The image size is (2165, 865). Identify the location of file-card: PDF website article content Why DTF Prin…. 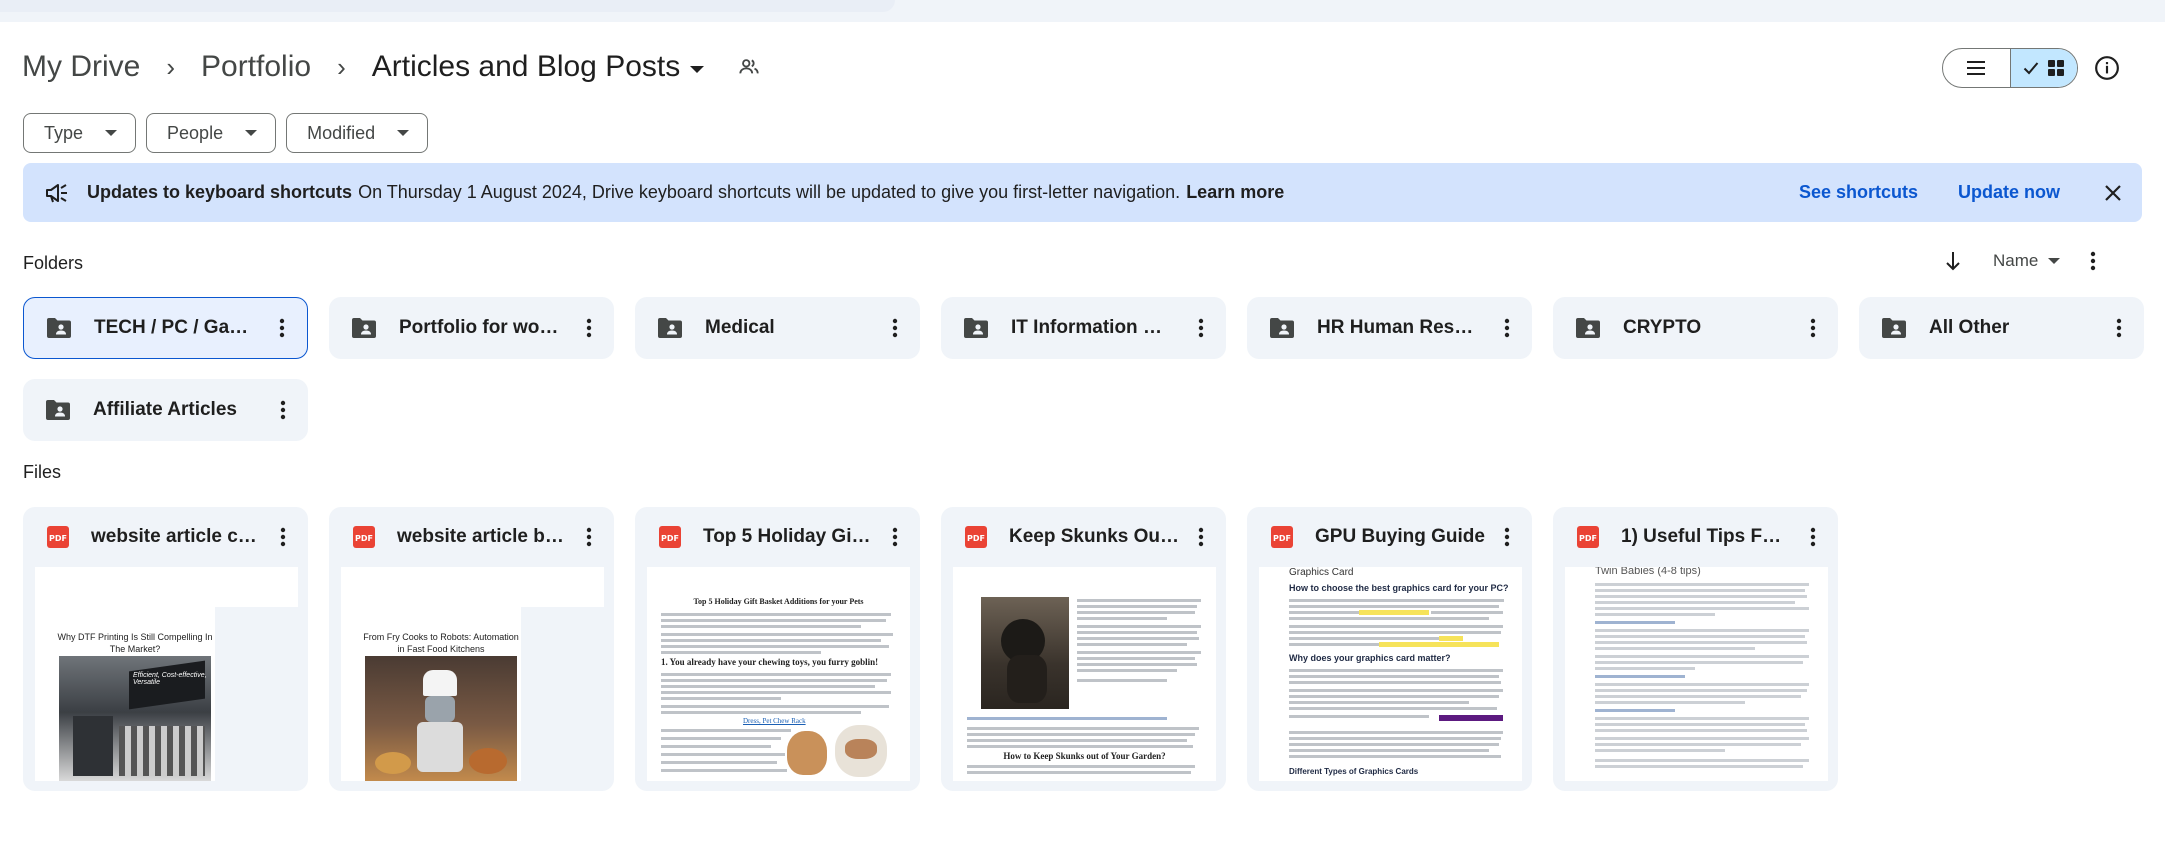
(165, 649).